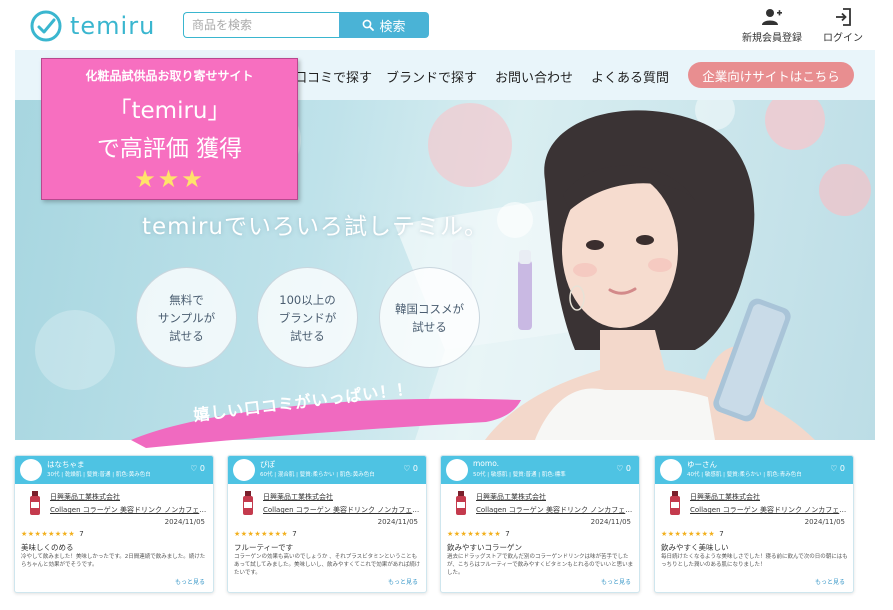 The image size is (893, 610). I want to click on review-card-header: はなちゃま 30代 | 乾燥肌 | 髪質:普通 | 肌色:黄み色白 ♡ 0, so click(114, 470).